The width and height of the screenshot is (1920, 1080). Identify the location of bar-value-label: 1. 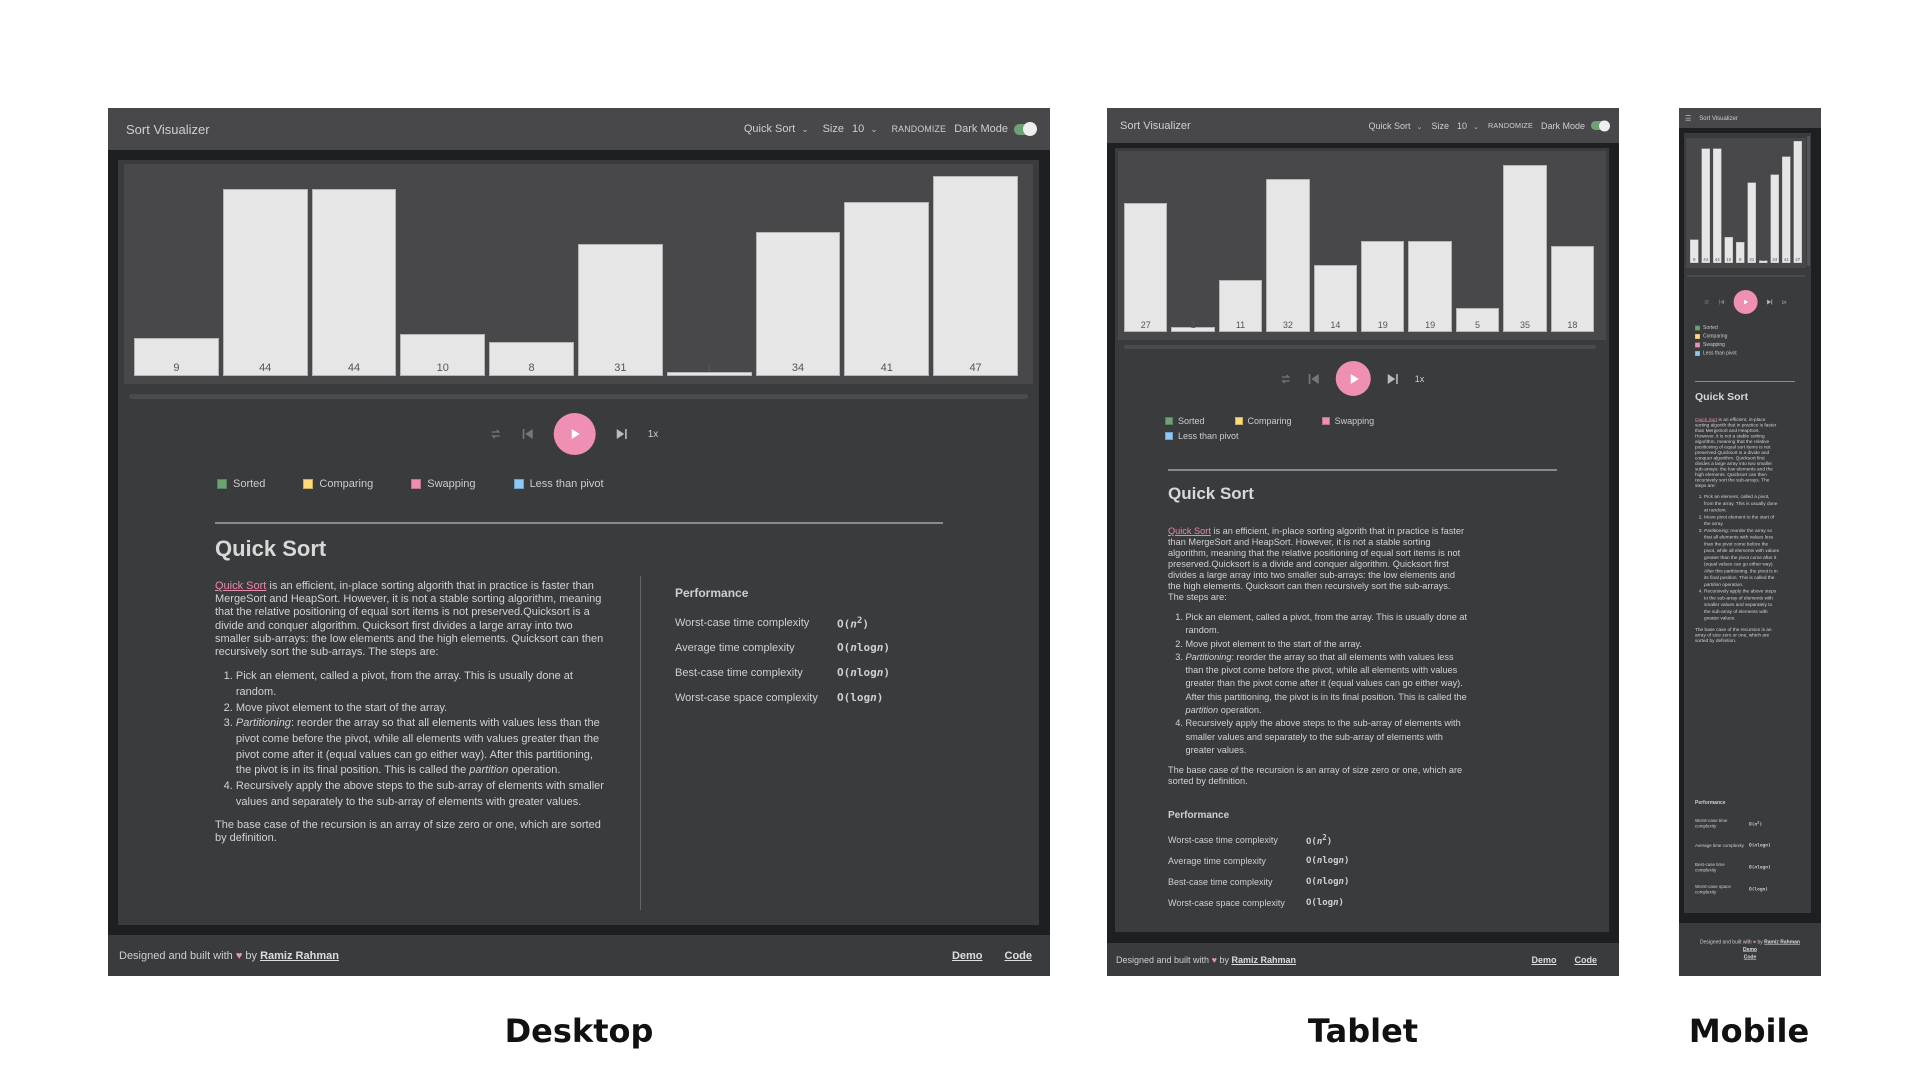
(1193, 325).